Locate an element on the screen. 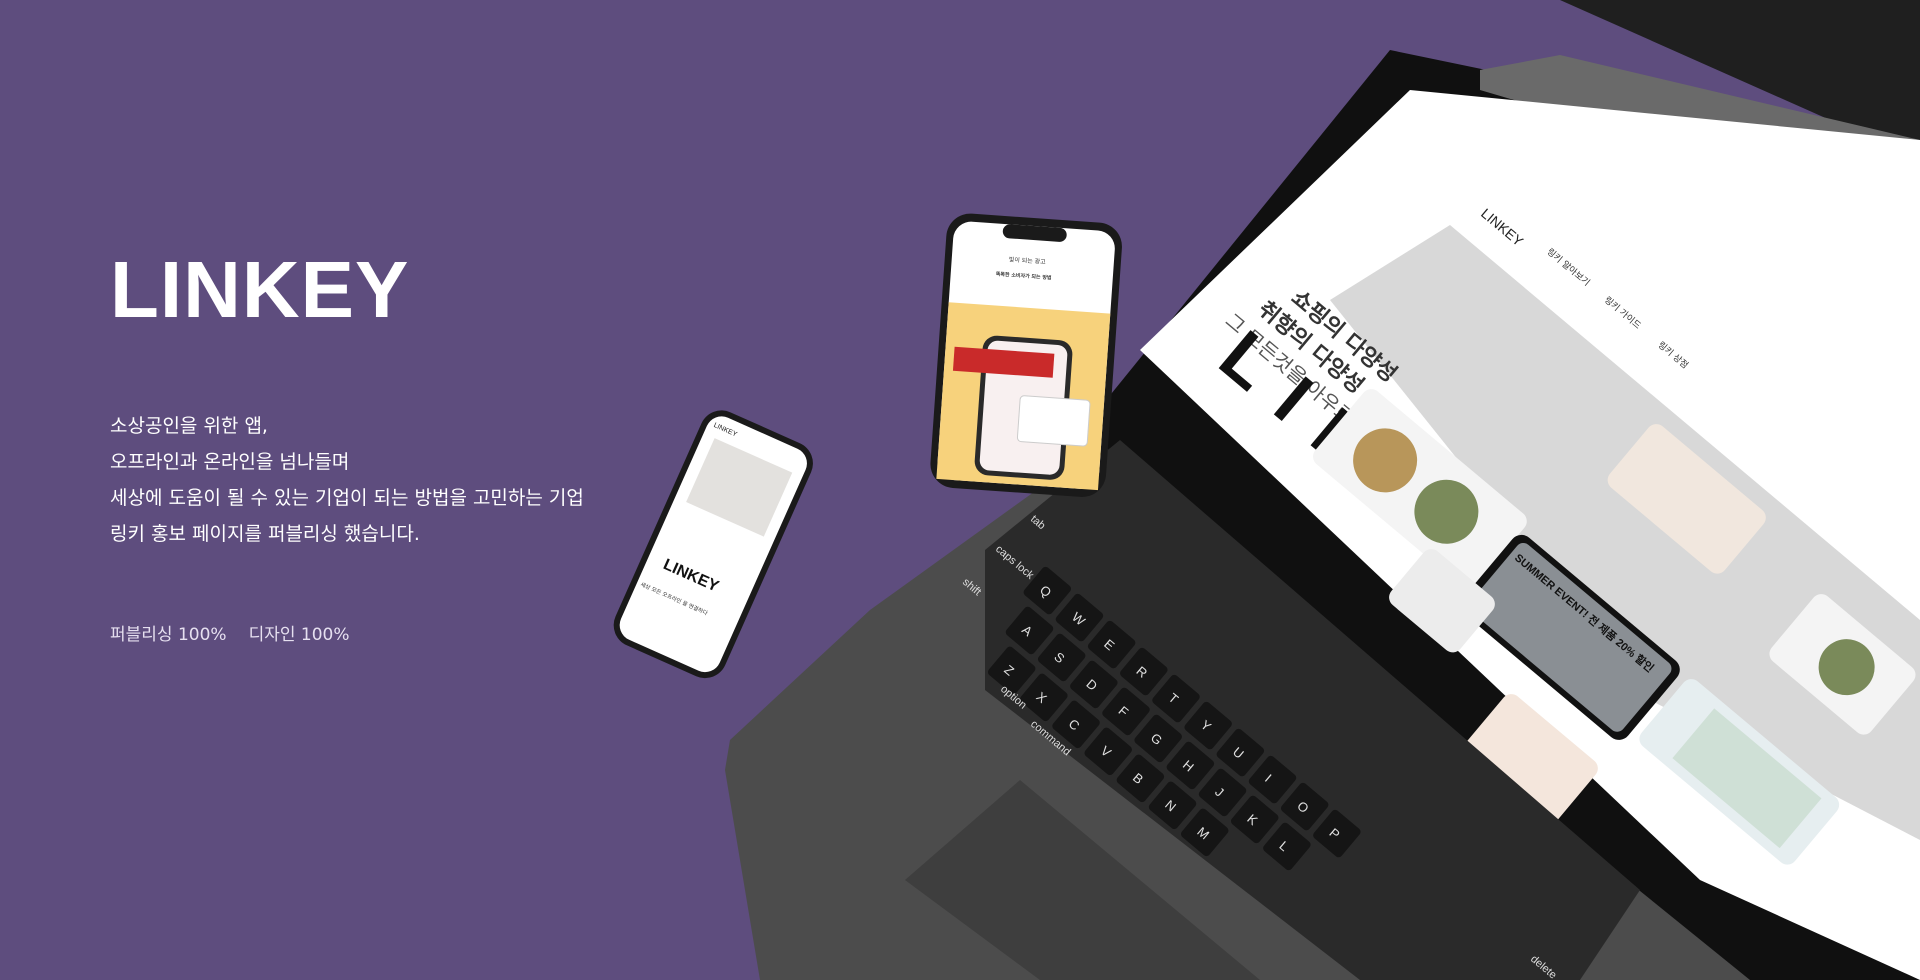 The width and height of the screenshot is (1920, 980). phone-front: LINKEY LINKEY 세상 모든 오프라인 을 연결하다 is located at coordinates (713, 544).